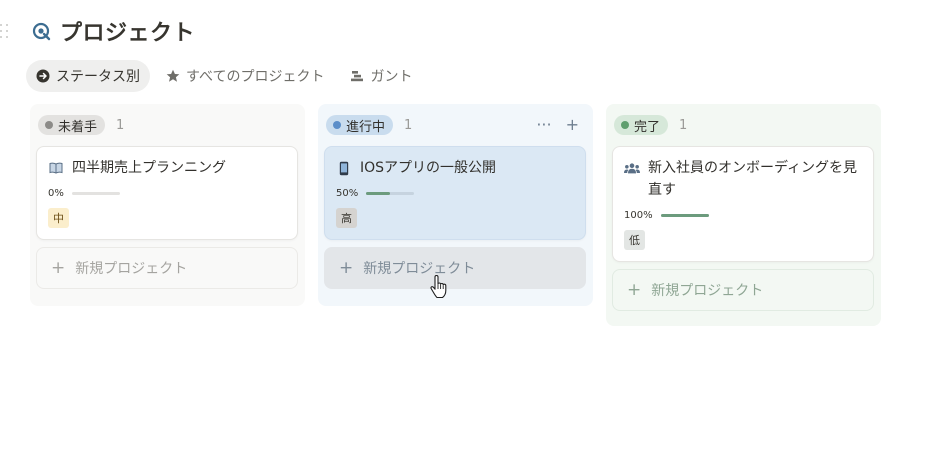 The width and height of the screenshot is (944, 464). What do you see at coordinates (346, 218) in the screenshot?
I see `priority-badge: 高` at bounding box center [346, 218].